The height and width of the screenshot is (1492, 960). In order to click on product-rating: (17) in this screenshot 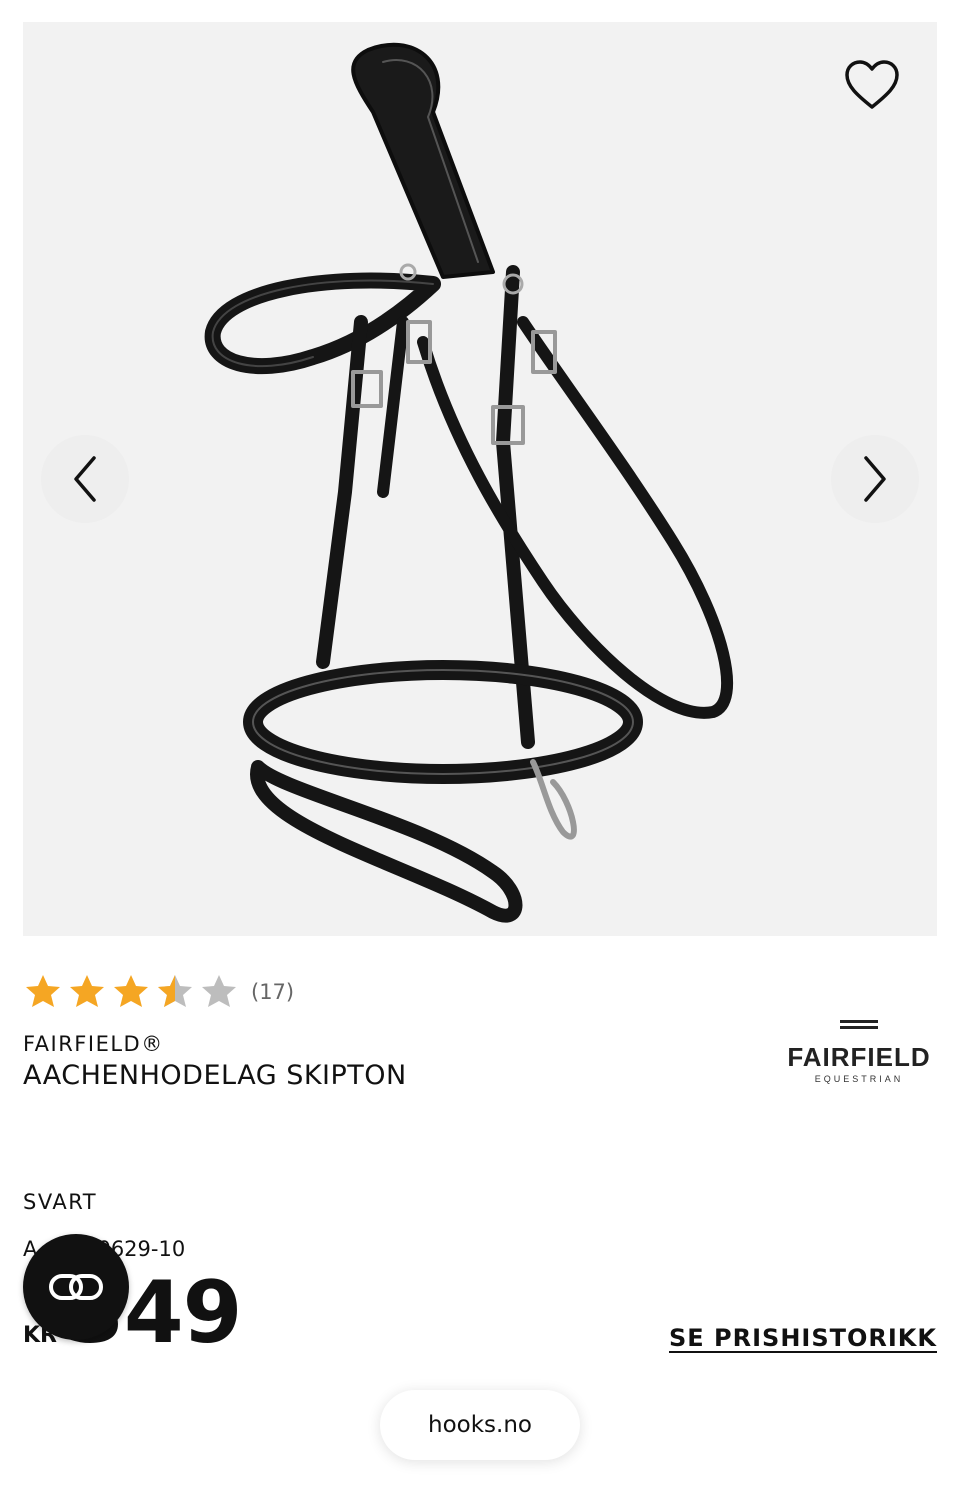, I will do `click(158, 992)`.